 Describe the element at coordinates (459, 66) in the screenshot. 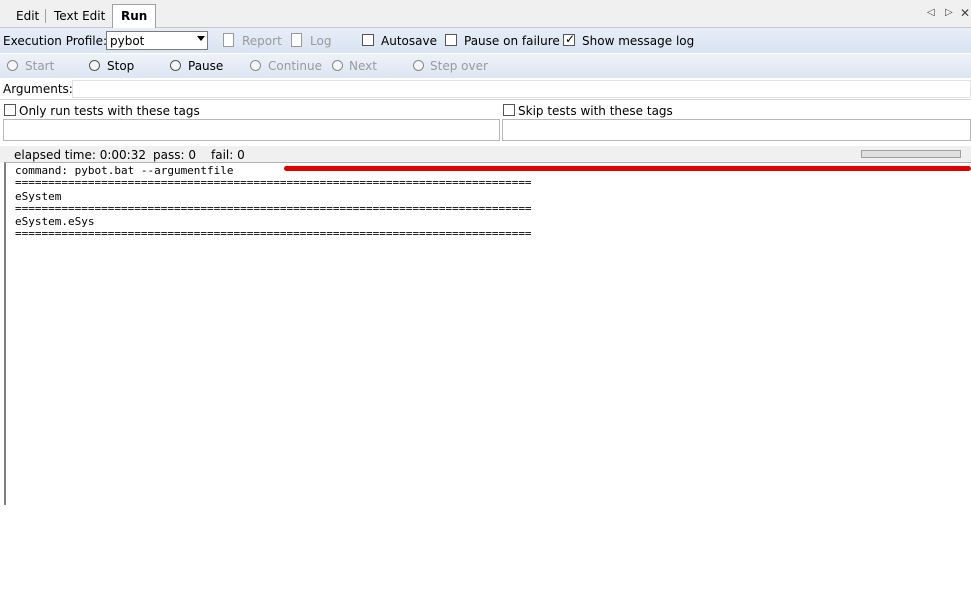

I see `step-over-button: Step over` at that location.